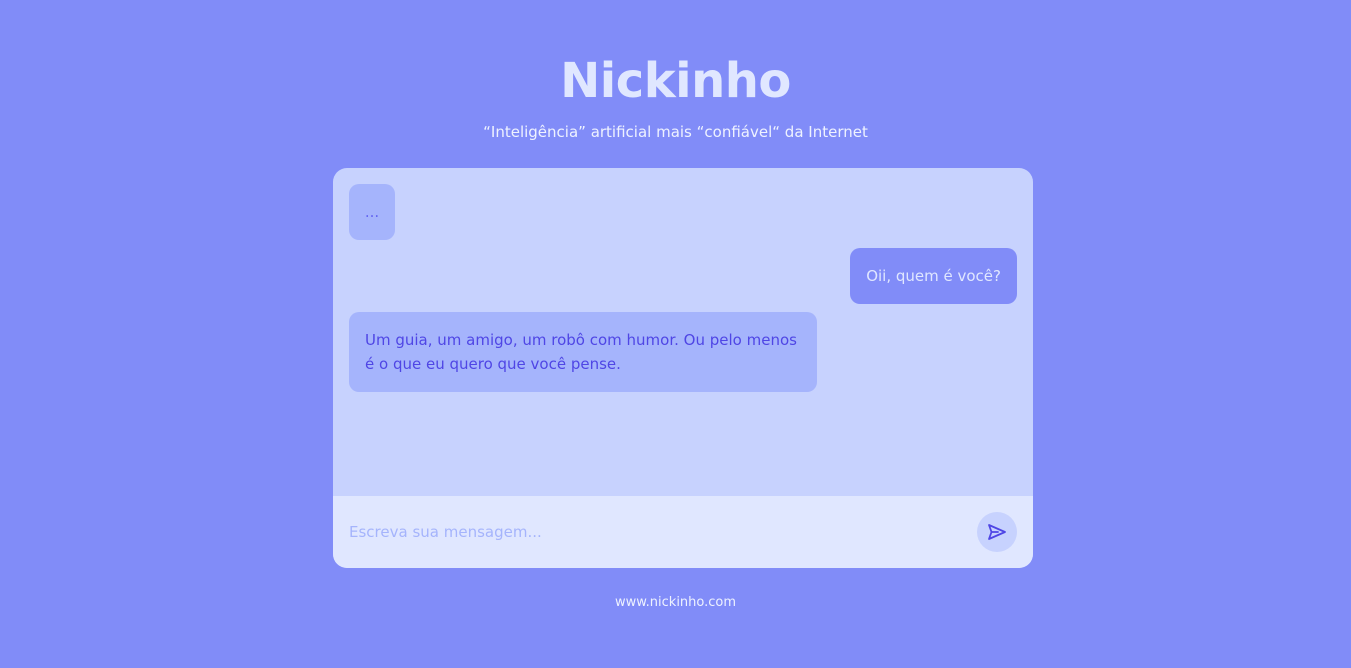  Describe the element at coordinates (675, 603) in the screenshot. I see `footer-link: www.nickinho.com` at that location.